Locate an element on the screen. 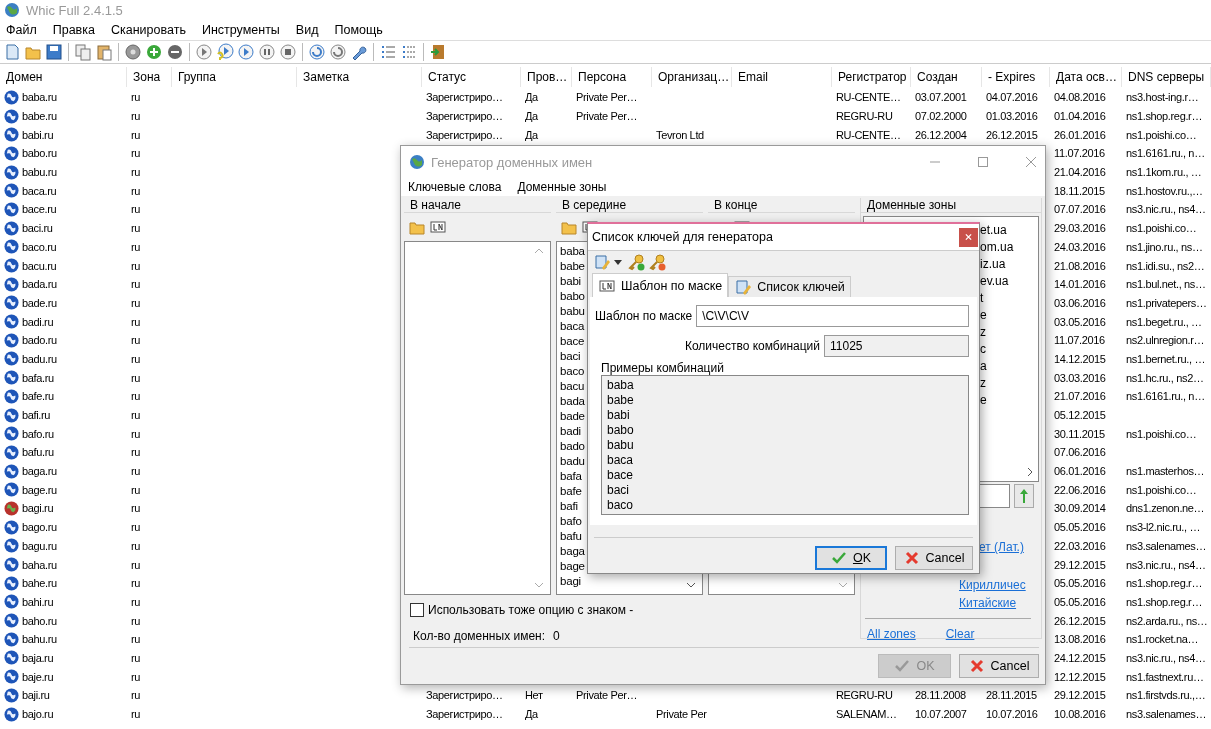 This screenshot has width=1211, height=729. column-header: Регистратор is located at coordinates (871, 77).